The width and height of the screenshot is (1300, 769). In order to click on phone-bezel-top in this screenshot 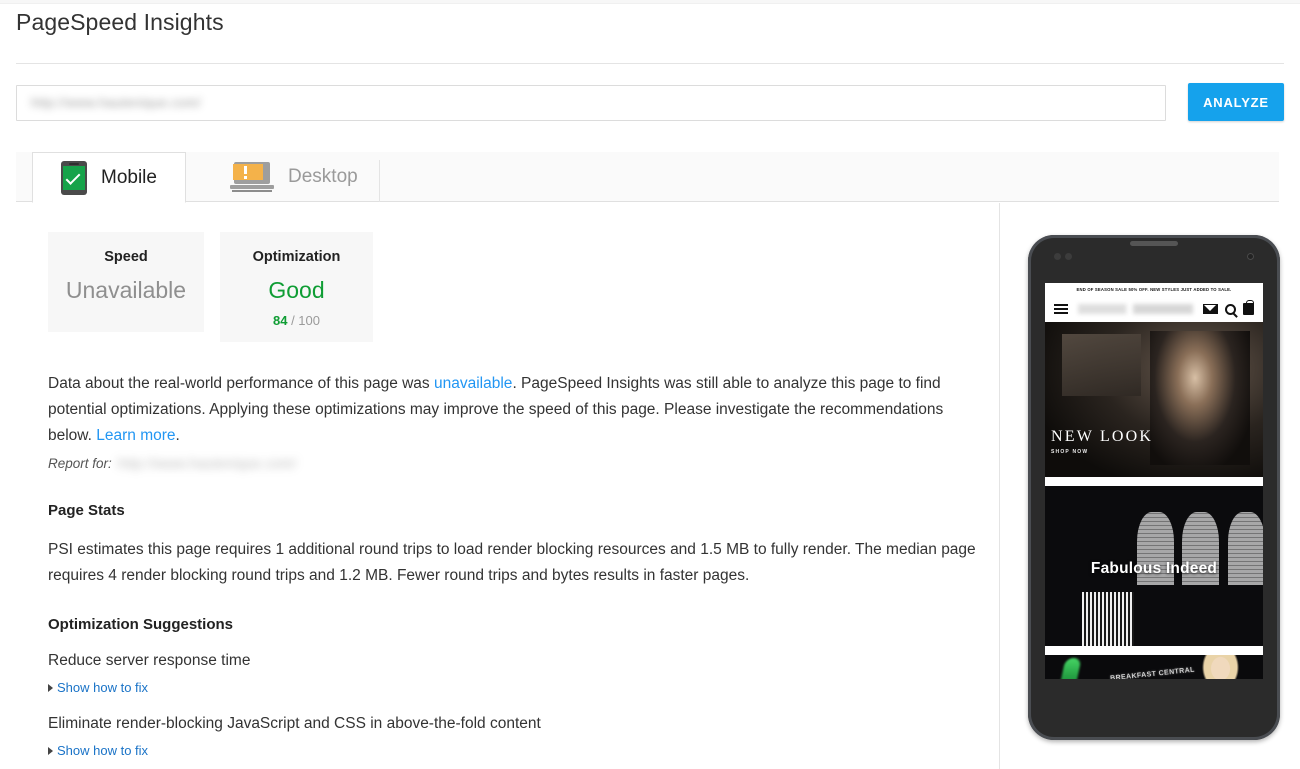, I will do `click(1154, 257)`.